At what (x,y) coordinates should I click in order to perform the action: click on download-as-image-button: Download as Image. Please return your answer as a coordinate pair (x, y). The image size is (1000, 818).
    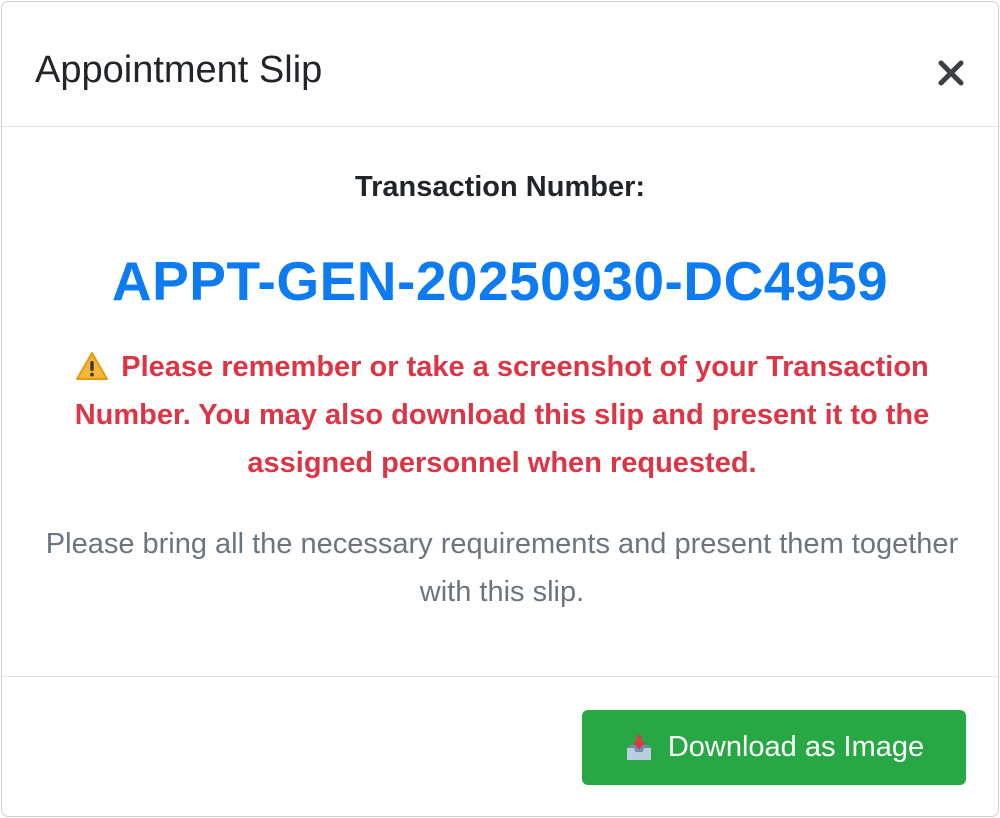
    Looking at the image, I should click on (774, 747).